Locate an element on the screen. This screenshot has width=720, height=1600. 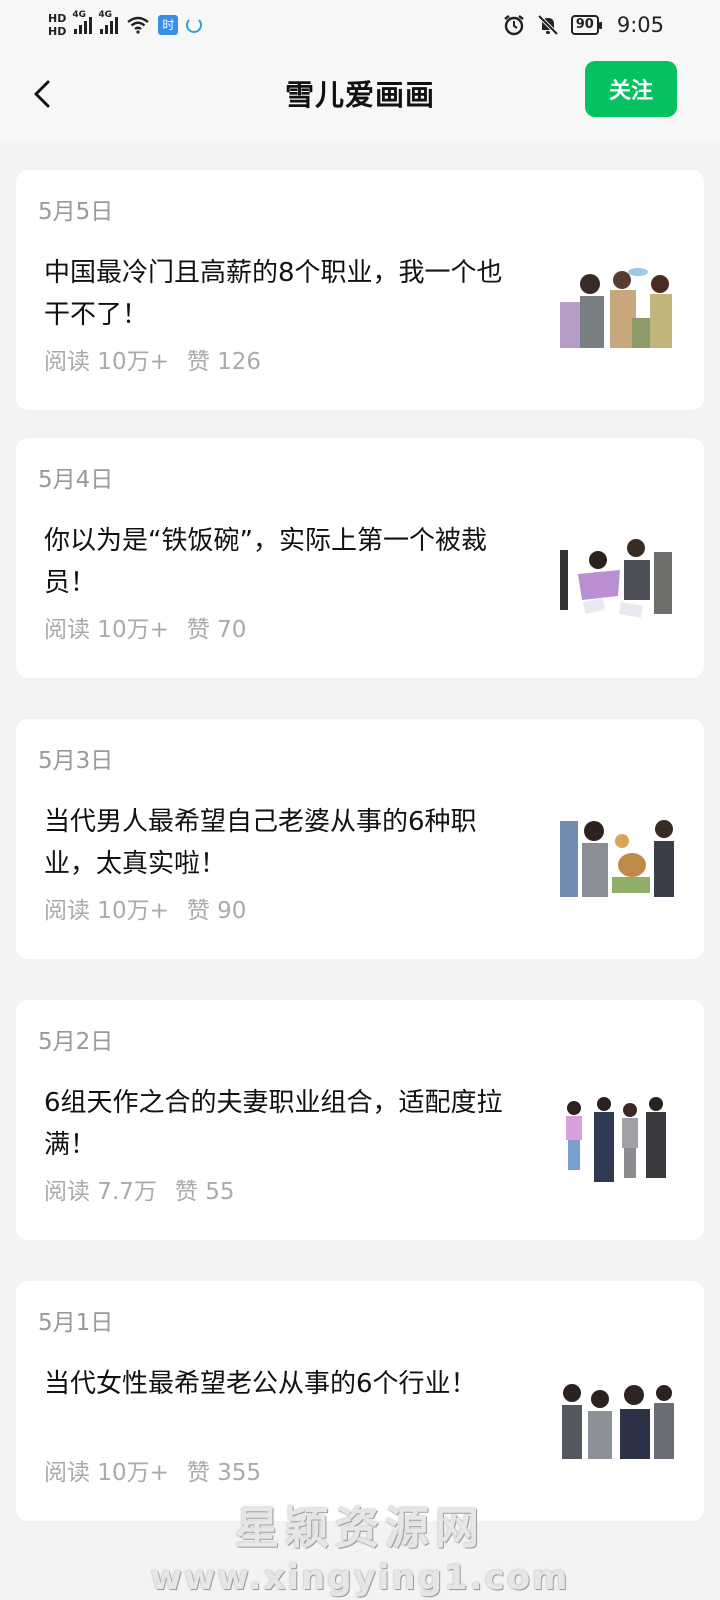
article-date: 5月1日 is located at coordinates (76, 1323).